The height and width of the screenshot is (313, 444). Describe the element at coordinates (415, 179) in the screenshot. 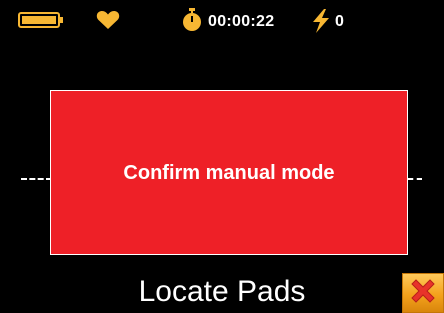

I see `pad-guide-line-right` at that location.